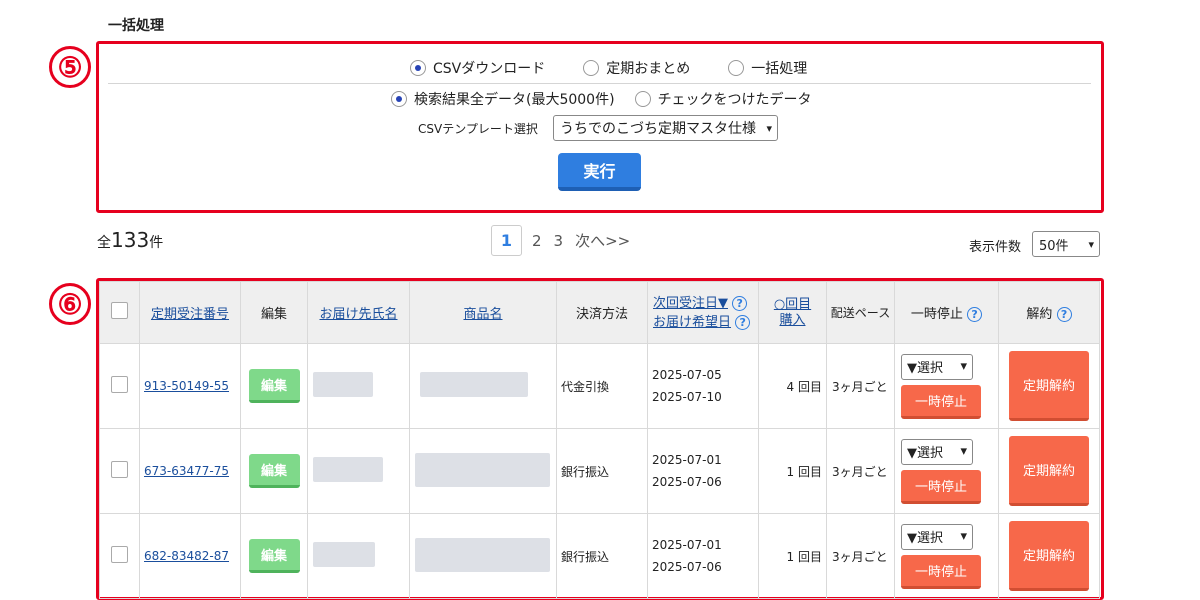  Describe the element at coordinates (658, 129) in the screenshot. I see `template-select-value: うちでのこづち定期マスタ仕様` at that location.